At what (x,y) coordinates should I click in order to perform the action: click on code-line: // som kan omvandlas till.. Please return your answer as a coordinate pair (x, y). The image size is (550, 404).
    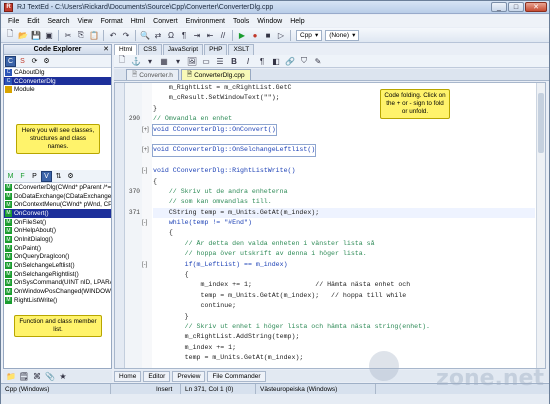
    Looking at the image, I should click on (344, 202).